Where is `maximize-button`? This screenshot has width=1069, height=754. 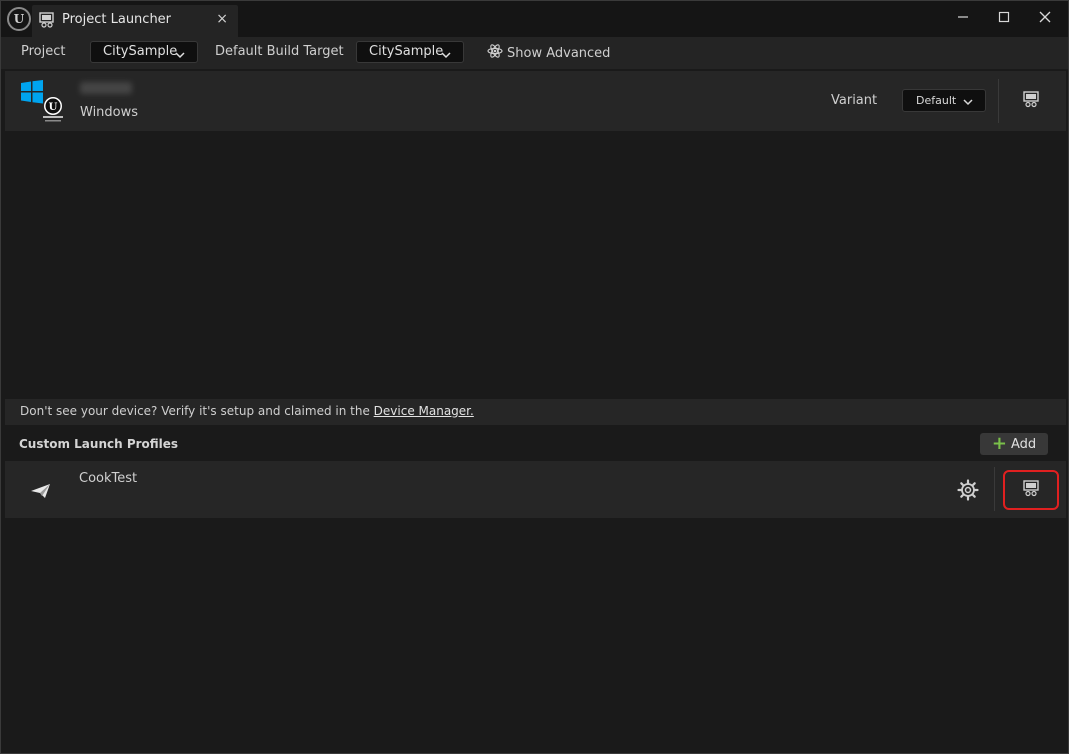
maximize-button is located at coordinates (1004, 17).